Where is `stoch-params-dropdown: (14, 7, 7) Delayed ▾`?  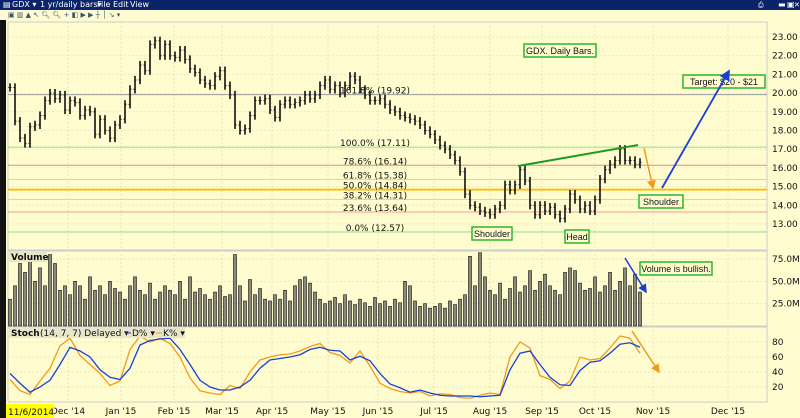 stoch-params-dropdown: (14, 7, 7) Delayed ▾ is located at coordinates (84, 334).